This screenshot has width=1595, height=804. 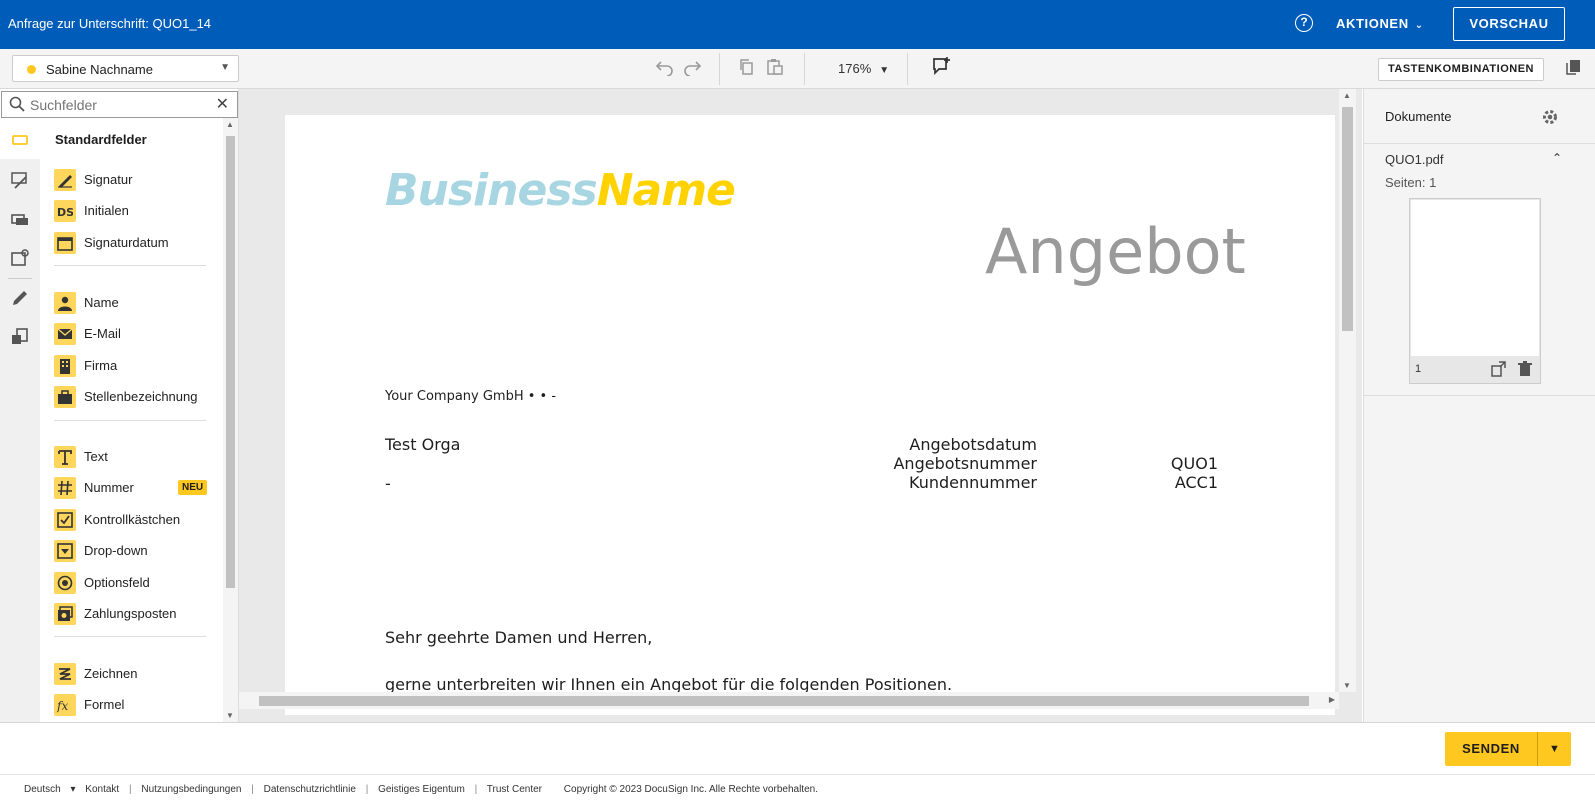 What do you see at coordinates (1372, 23) in the screenshot?
I see `actions-label: AKTIONEN` at bounding box center [1372, 23].